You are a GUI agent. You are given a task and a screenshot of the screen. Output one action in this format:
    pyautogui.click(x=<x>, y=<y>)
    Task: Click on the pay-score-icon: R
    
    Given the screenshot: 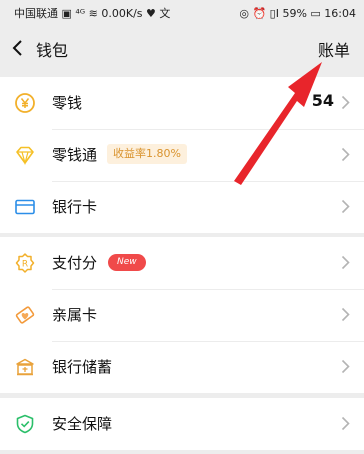 What is the action you would take?
    pyautogui.click(x=25, y=263)
    